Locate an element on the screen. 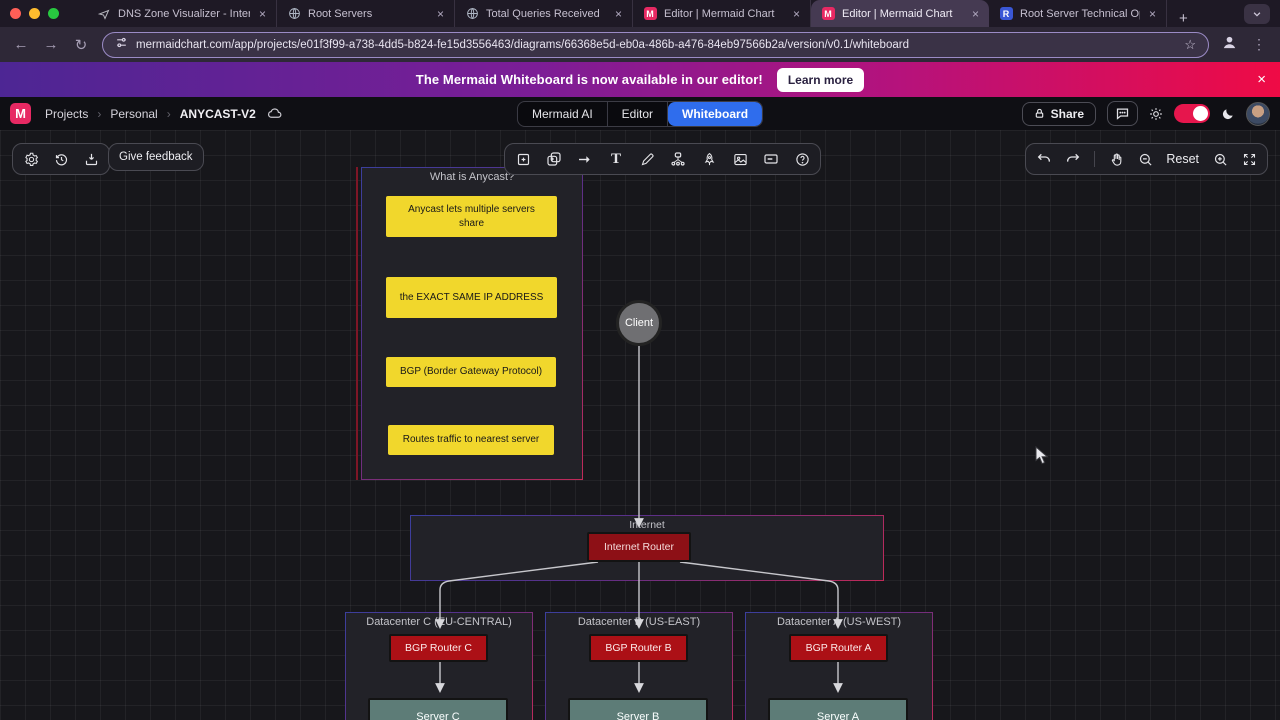 Image resolution: width=1280 pixels, height=720 pixels. forward-icon: → is located at coordinates (51, 44).